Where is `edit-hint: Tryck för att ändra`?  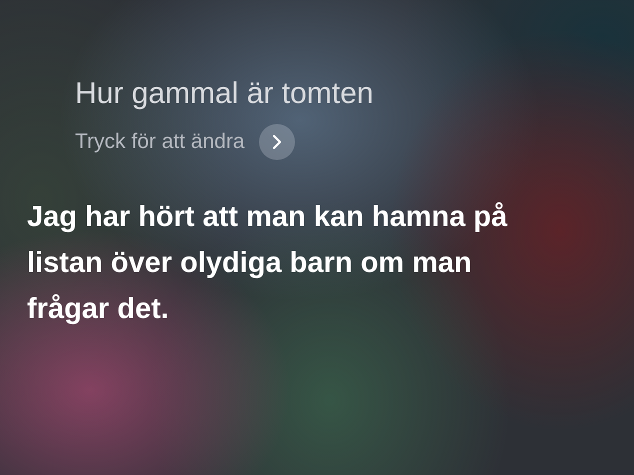 edit-hint: Tryck för att ändra is located at coordinates (160, 142).